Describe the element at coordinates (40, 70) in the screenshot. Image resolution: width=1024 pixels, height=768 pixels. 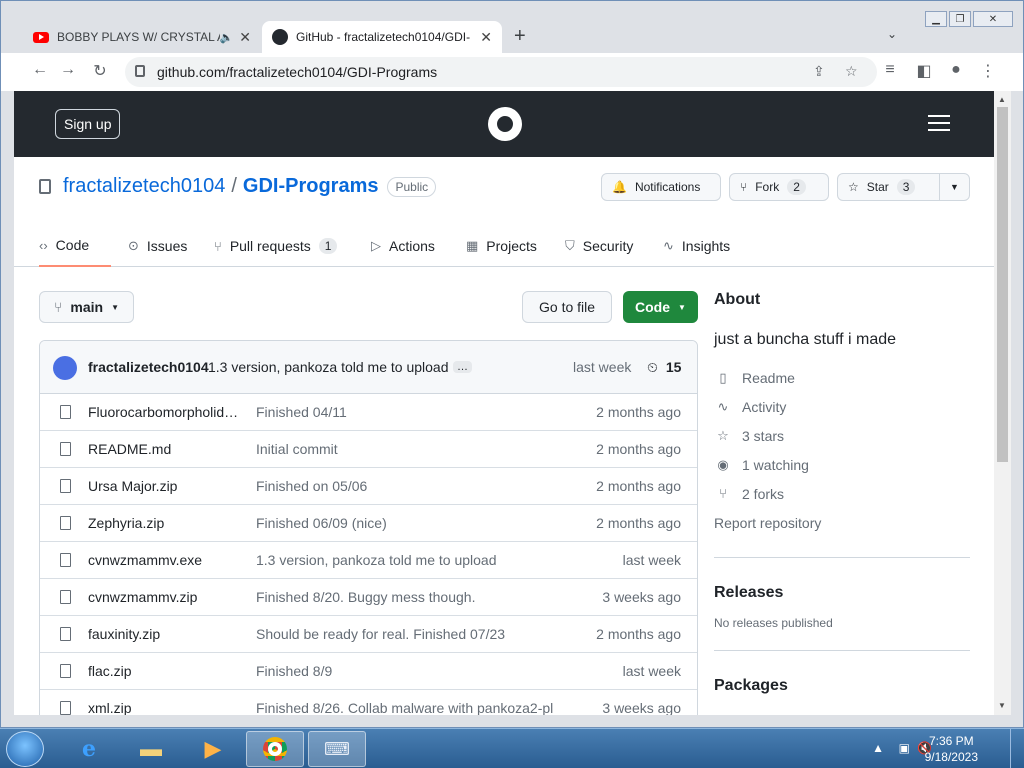
I see `back-icon: ←` at that location.